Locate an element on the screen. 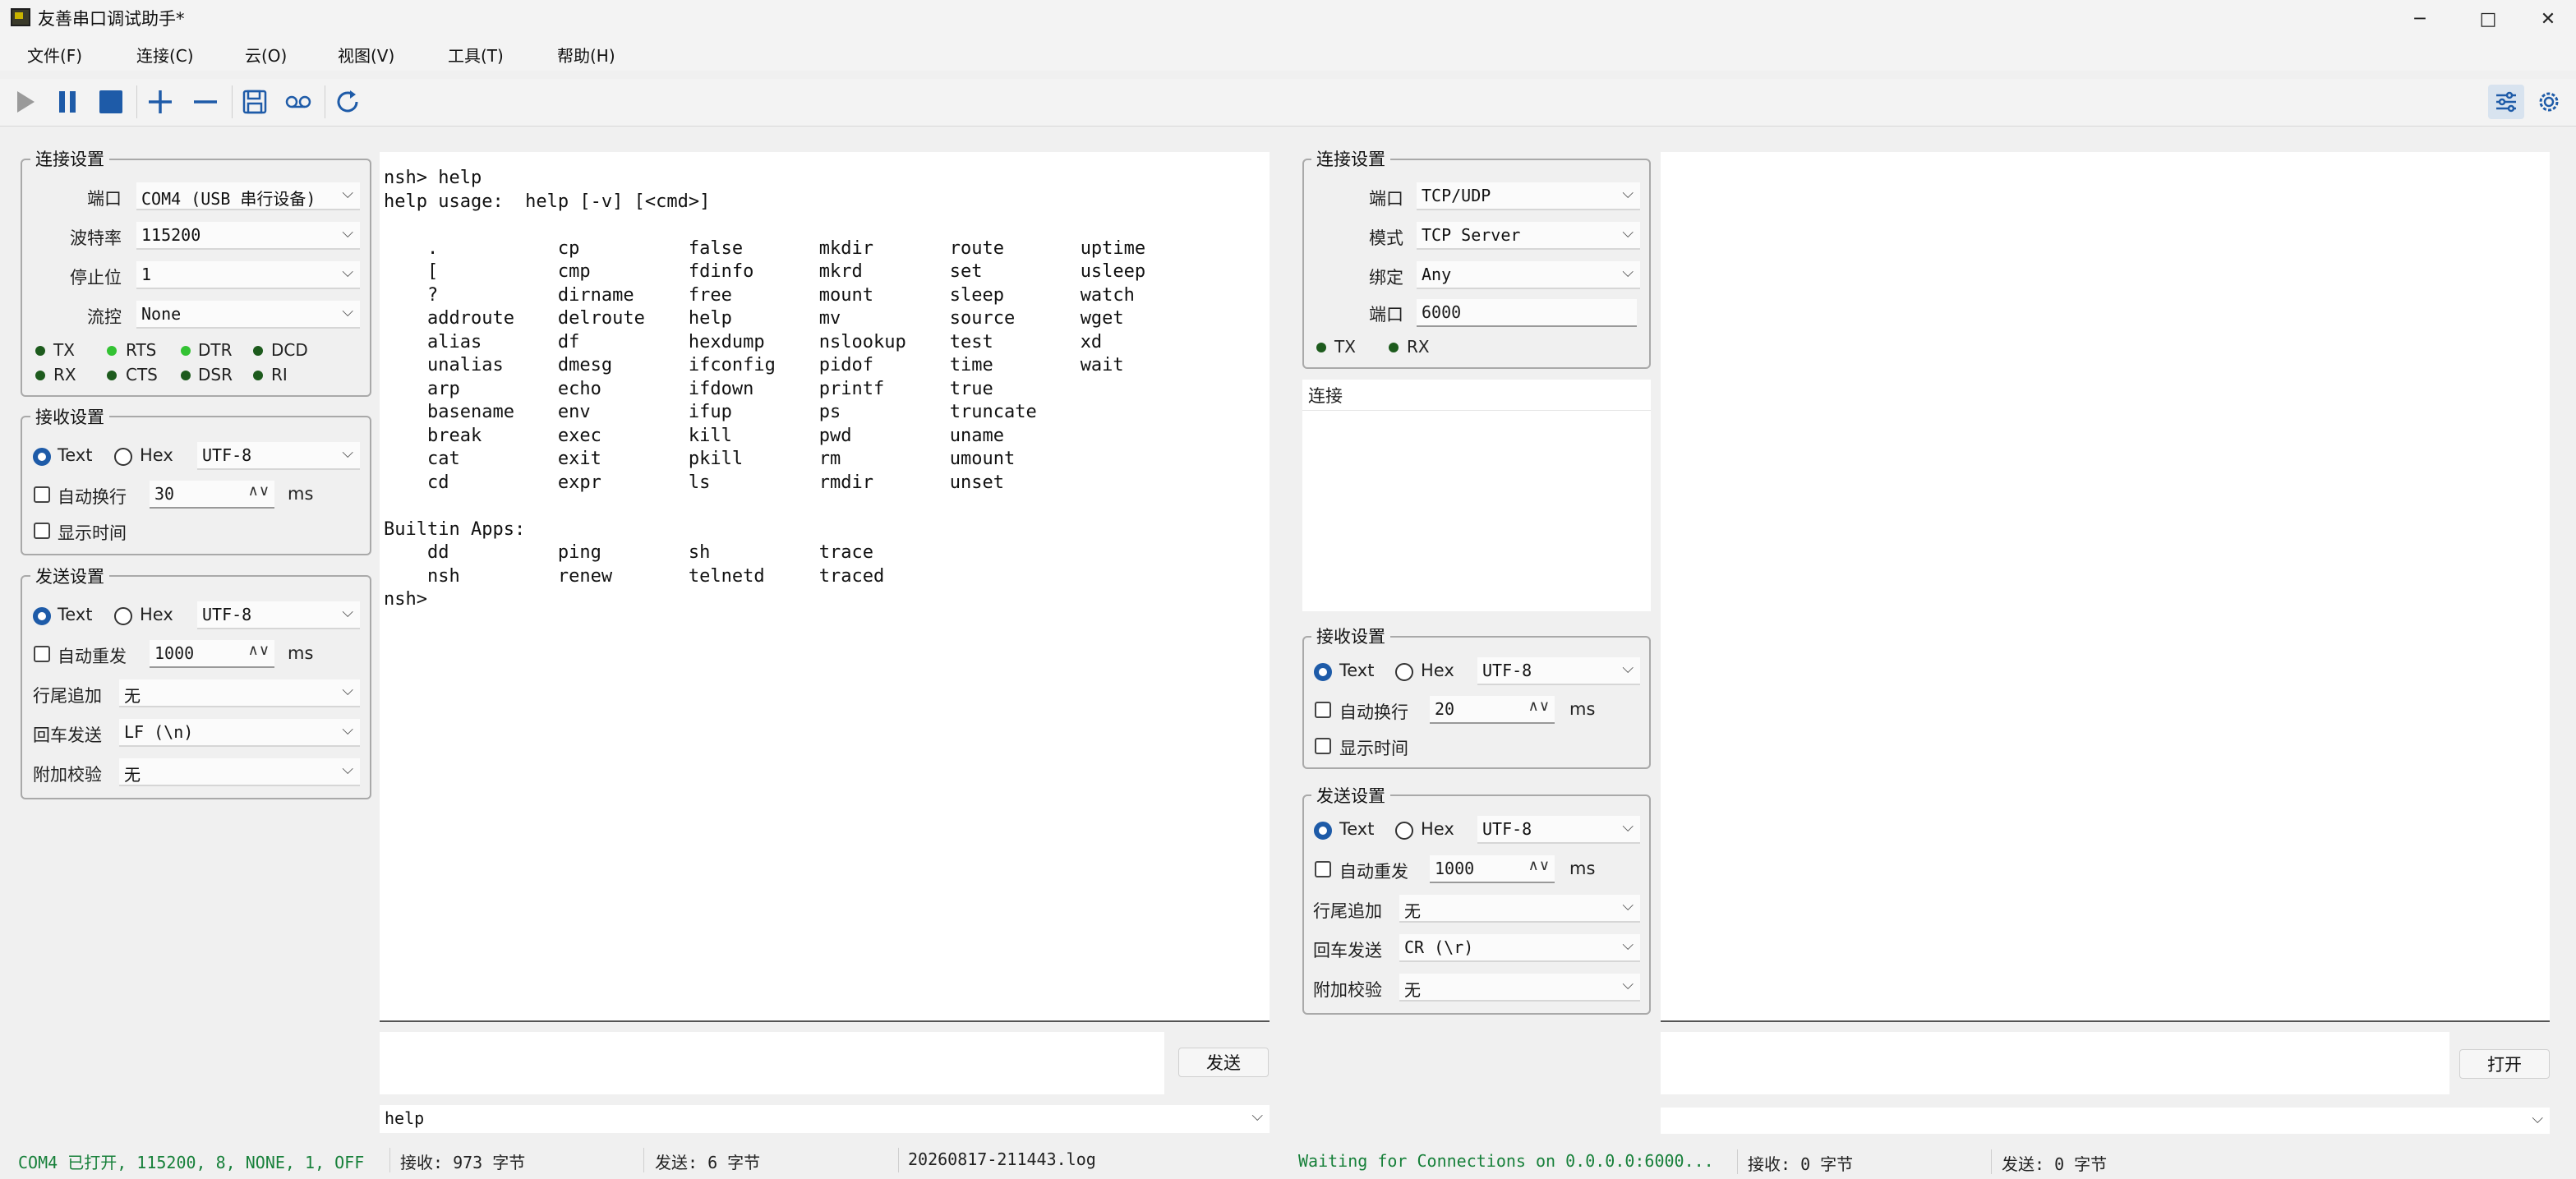  r-recv-wrap-spinbox: 20 ∧∨ is located at coordinates (1492, 710).